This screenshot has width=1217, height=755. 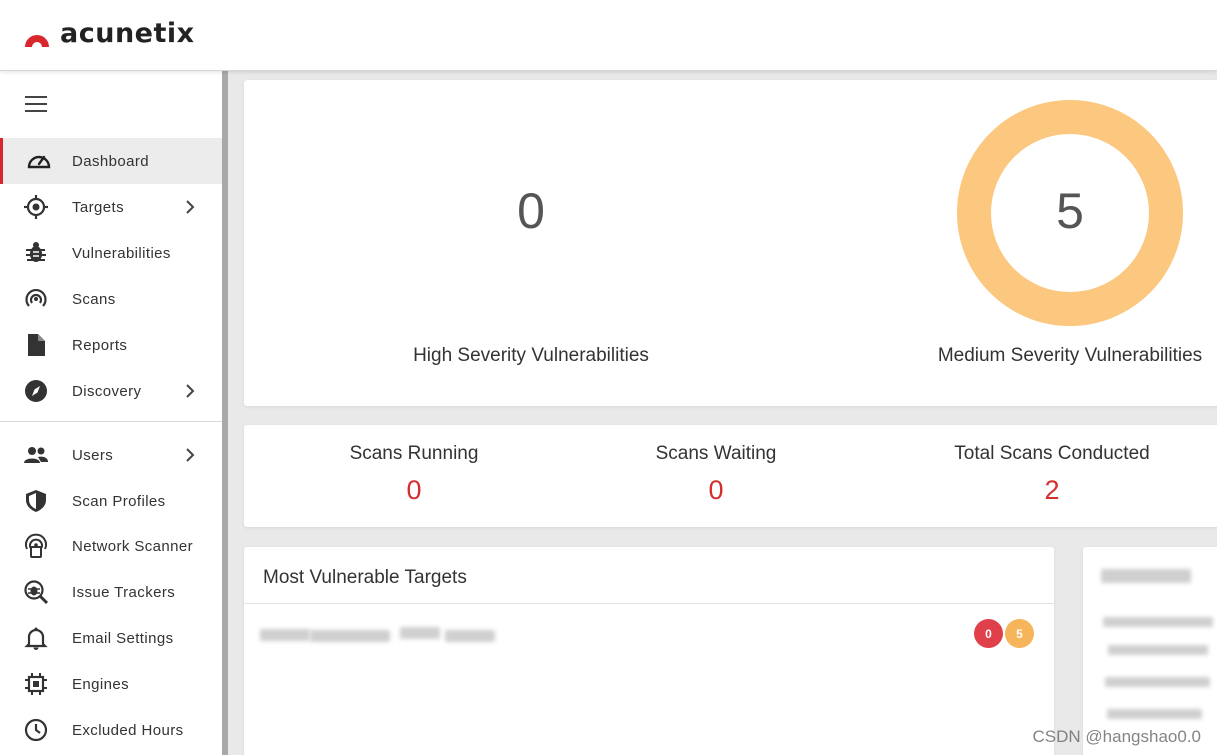 What do you see at coordinates (649, 635) in the screenshot?
I see `table-row: 0 5` at bounding box center [649, 635].